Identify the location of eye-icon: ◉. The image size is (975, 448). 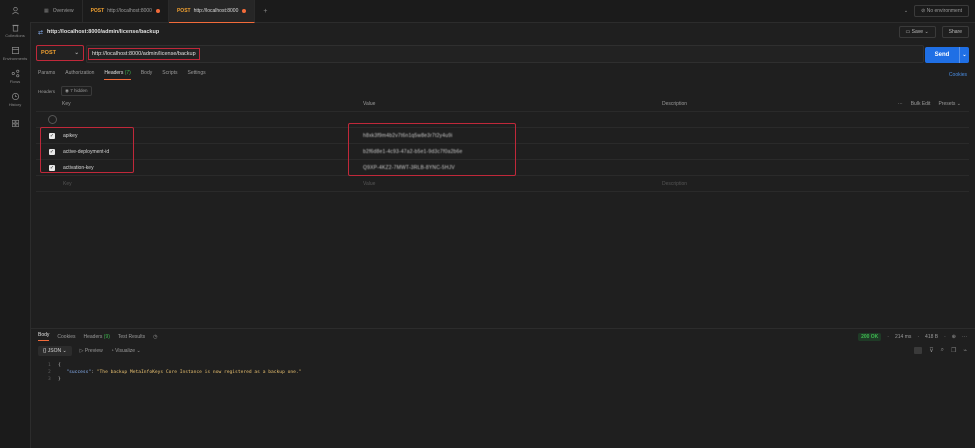
(67, 90).